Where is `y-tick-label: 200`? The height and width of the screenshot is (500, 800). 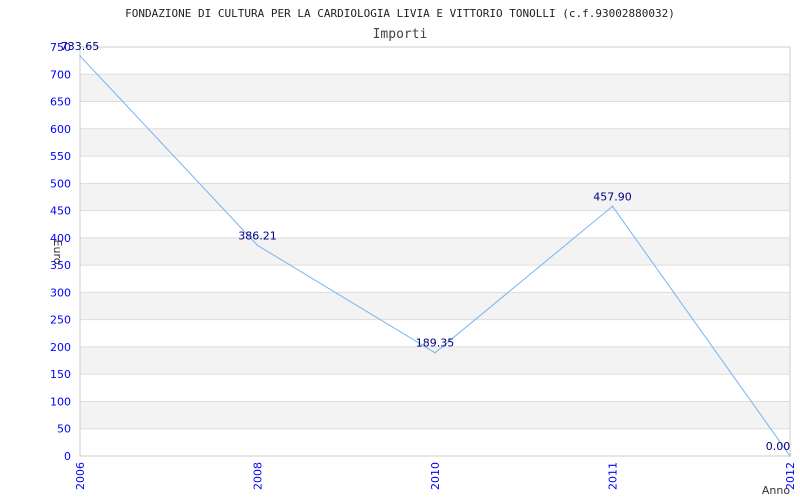
y-tick-label: 200 is located at coordinates (60, 347).